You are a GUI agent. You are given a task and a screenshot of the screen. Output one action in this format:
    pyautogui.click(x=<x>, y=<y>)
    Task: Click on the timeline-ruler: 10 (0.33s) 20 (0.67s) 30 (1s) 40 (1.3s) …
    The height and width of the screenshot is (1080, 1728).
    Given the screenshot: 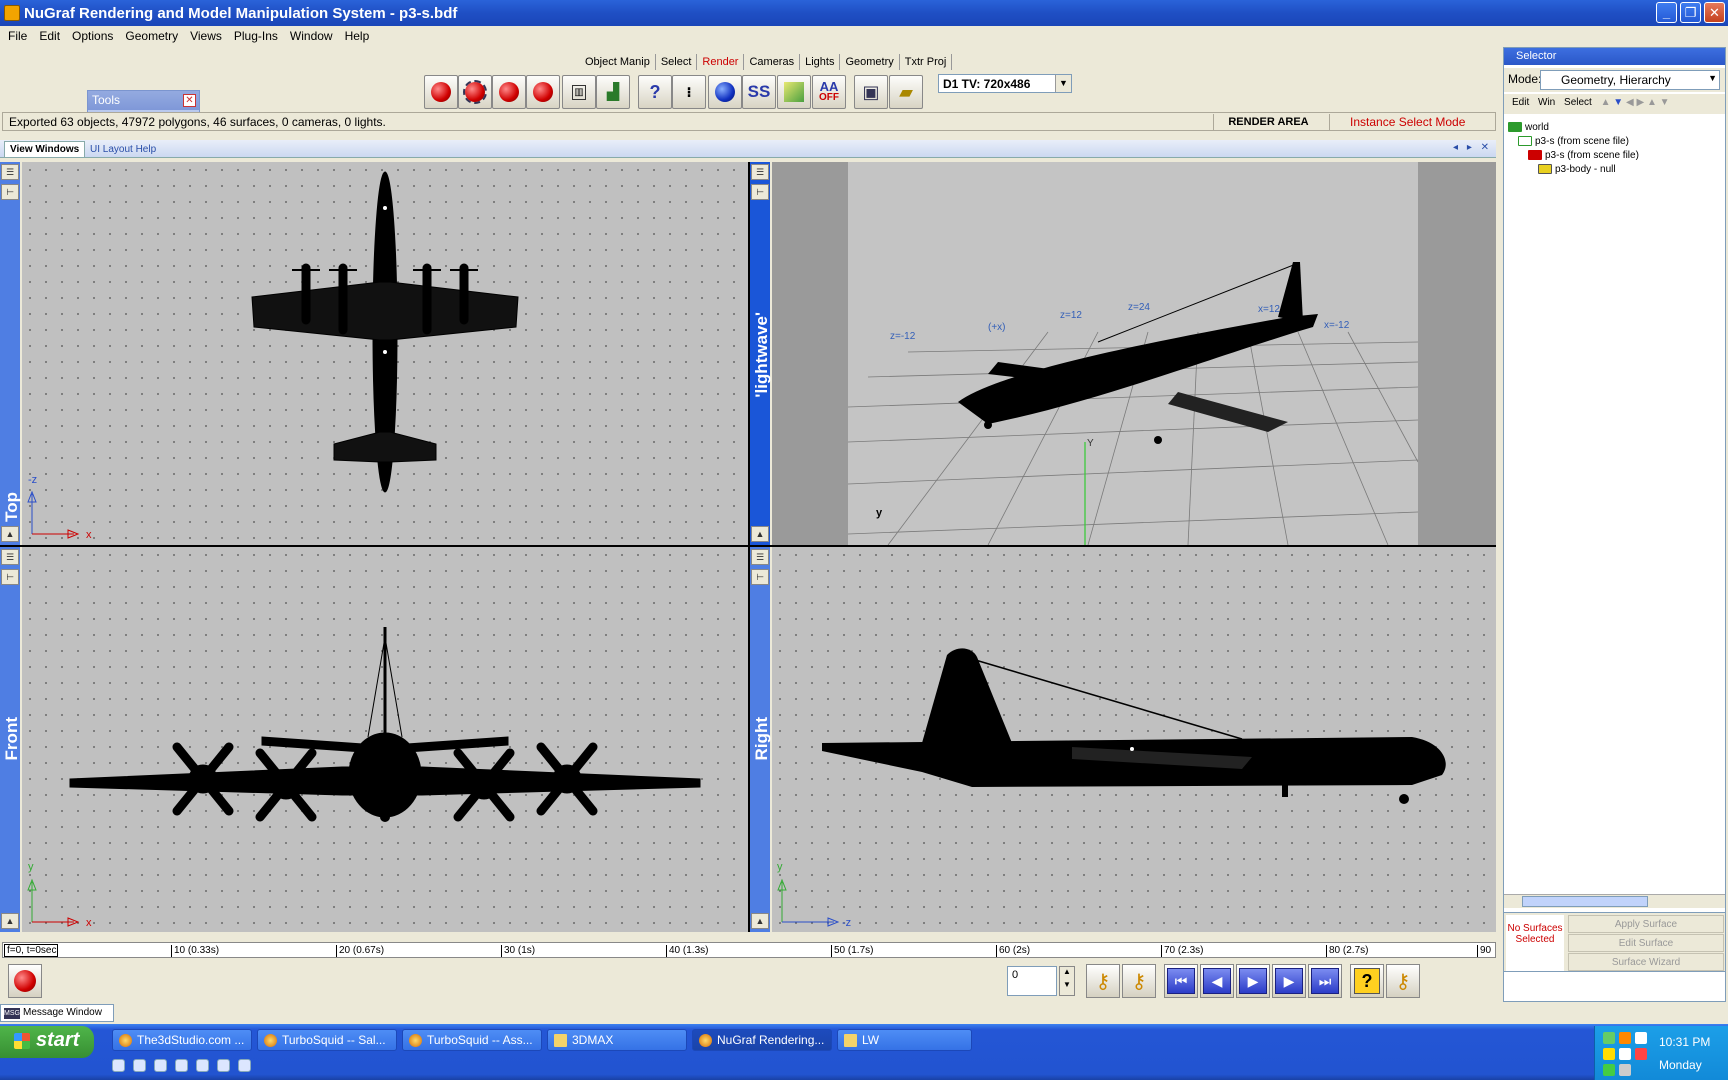 What is the action you would take?
    pyautogui.click(x=749, y=950)
    